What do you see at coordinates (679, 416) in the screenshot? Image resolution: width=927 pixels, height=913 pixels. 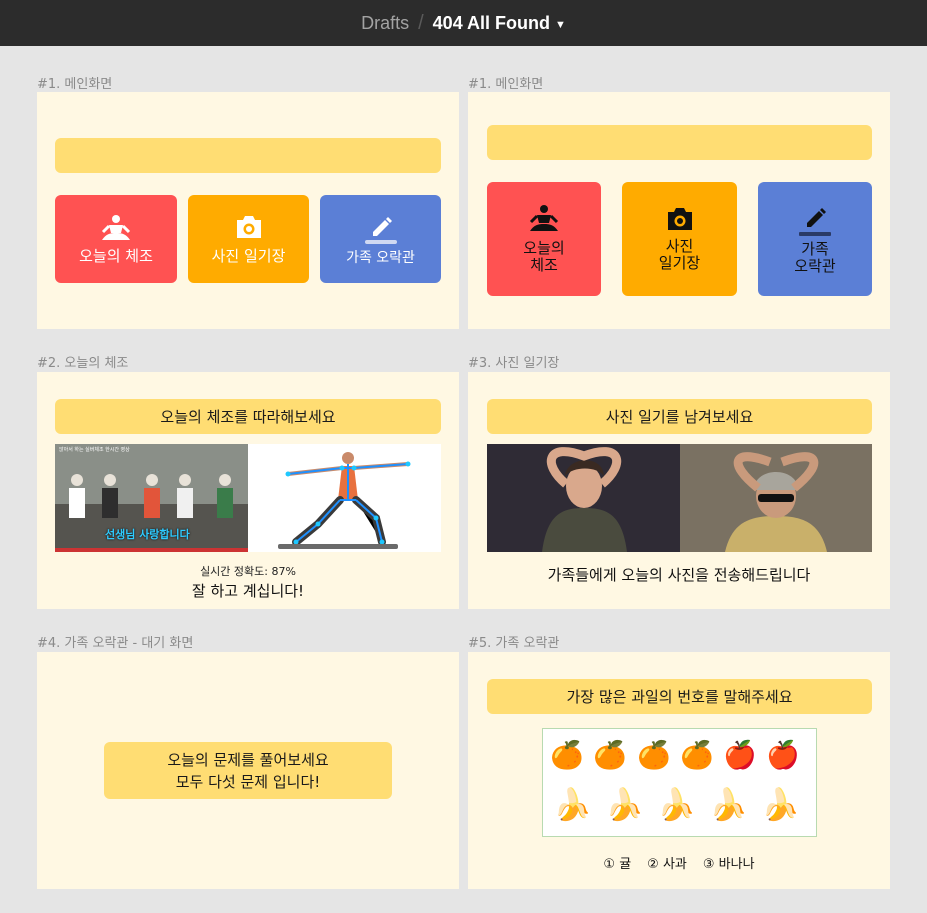 I see `photo-diary-banner: 사진 일기를 남겨보세요` at bounding box center [679, 416].